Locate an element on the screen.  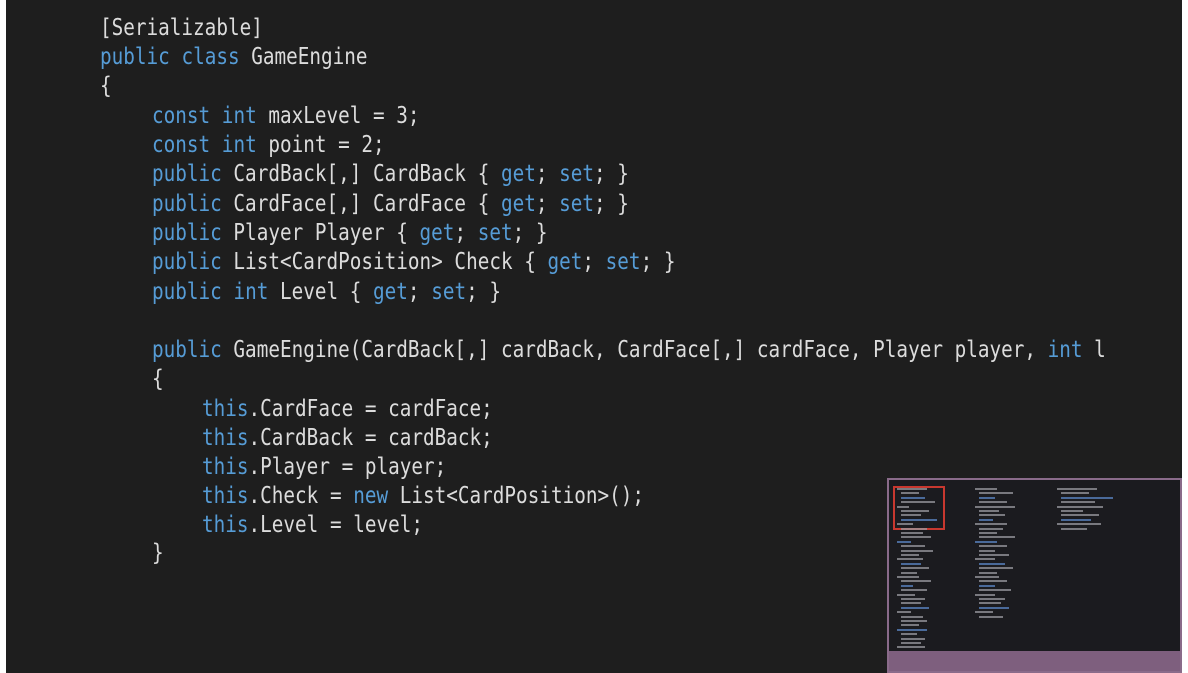
line-prop-player: public Player Player { get; set; } is located at coordinates (350, 233).